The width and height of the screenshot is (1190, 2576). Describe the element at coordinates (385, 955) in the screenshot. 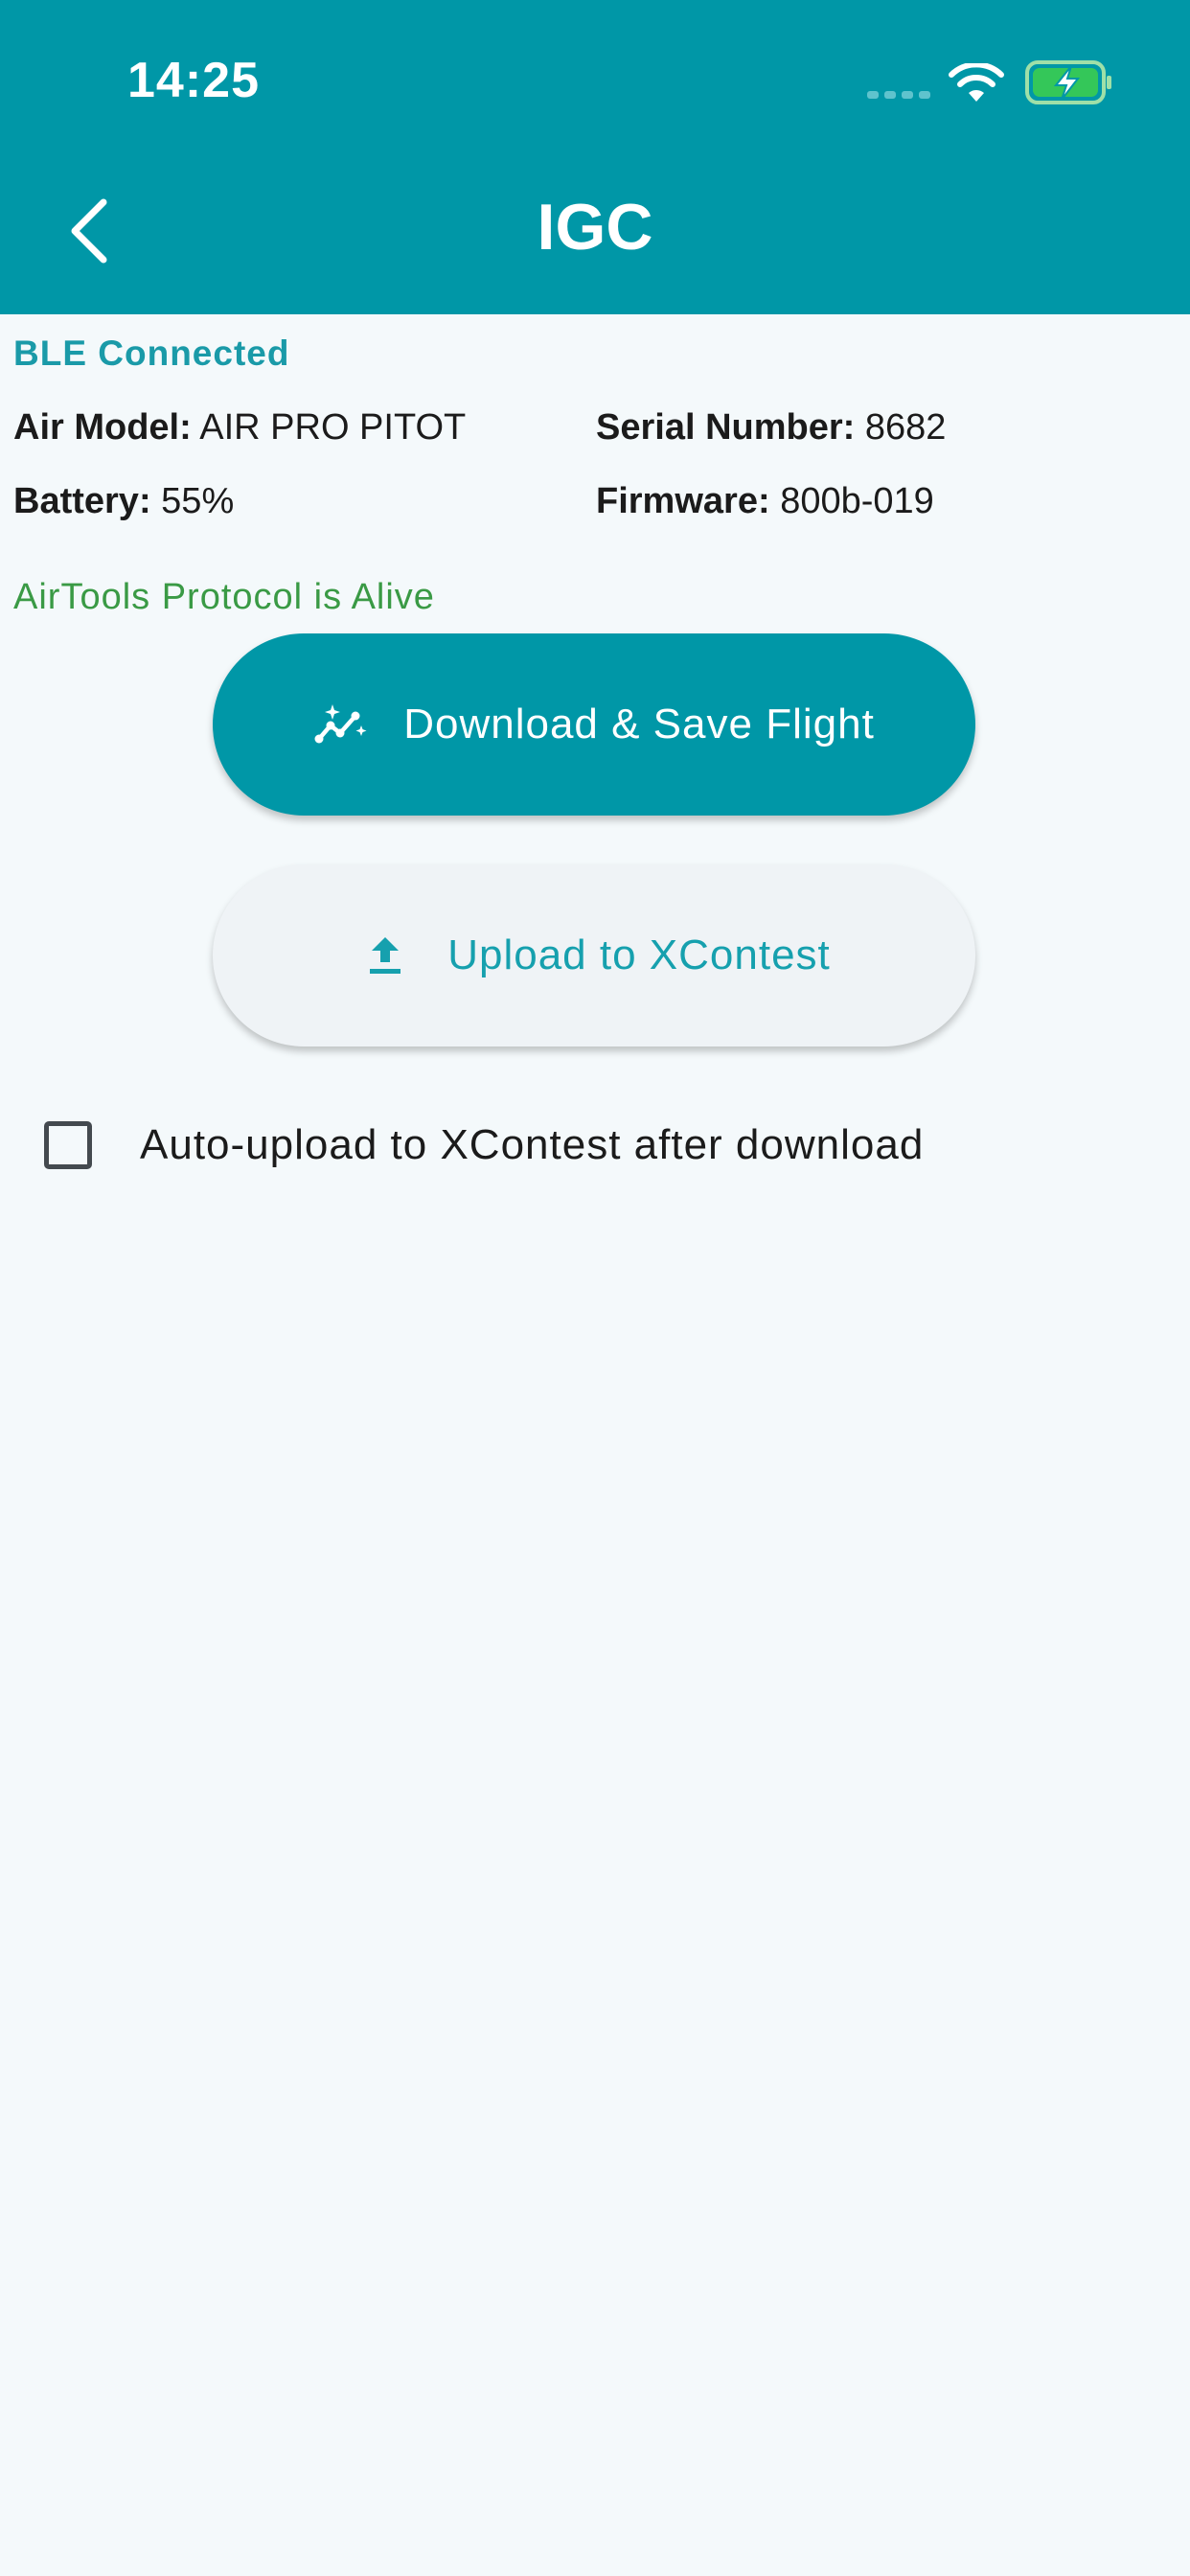

I see `upload-icon` at that location.